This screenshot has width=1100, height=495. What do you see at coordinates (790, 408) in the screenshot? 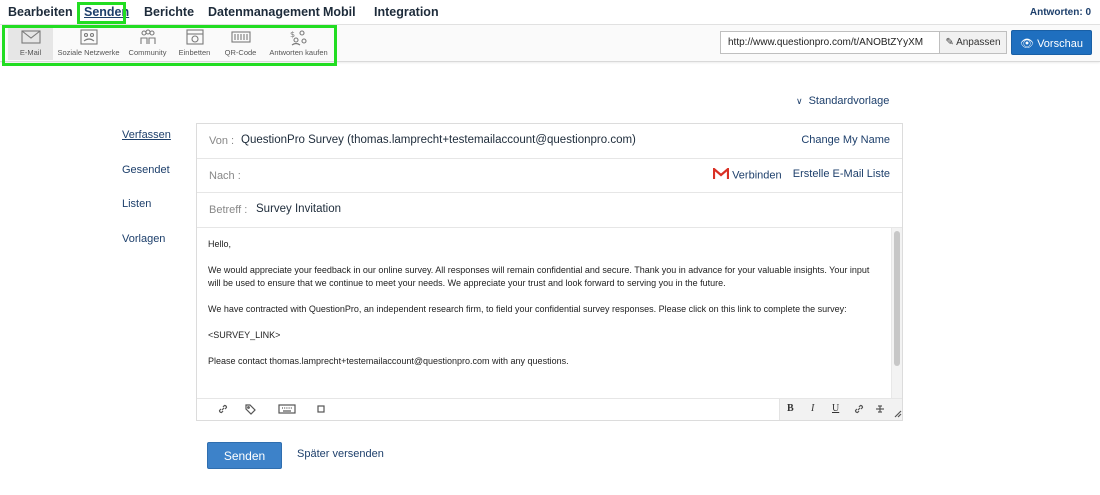
I see `bold-button: B` at bounding box center [790, 408].